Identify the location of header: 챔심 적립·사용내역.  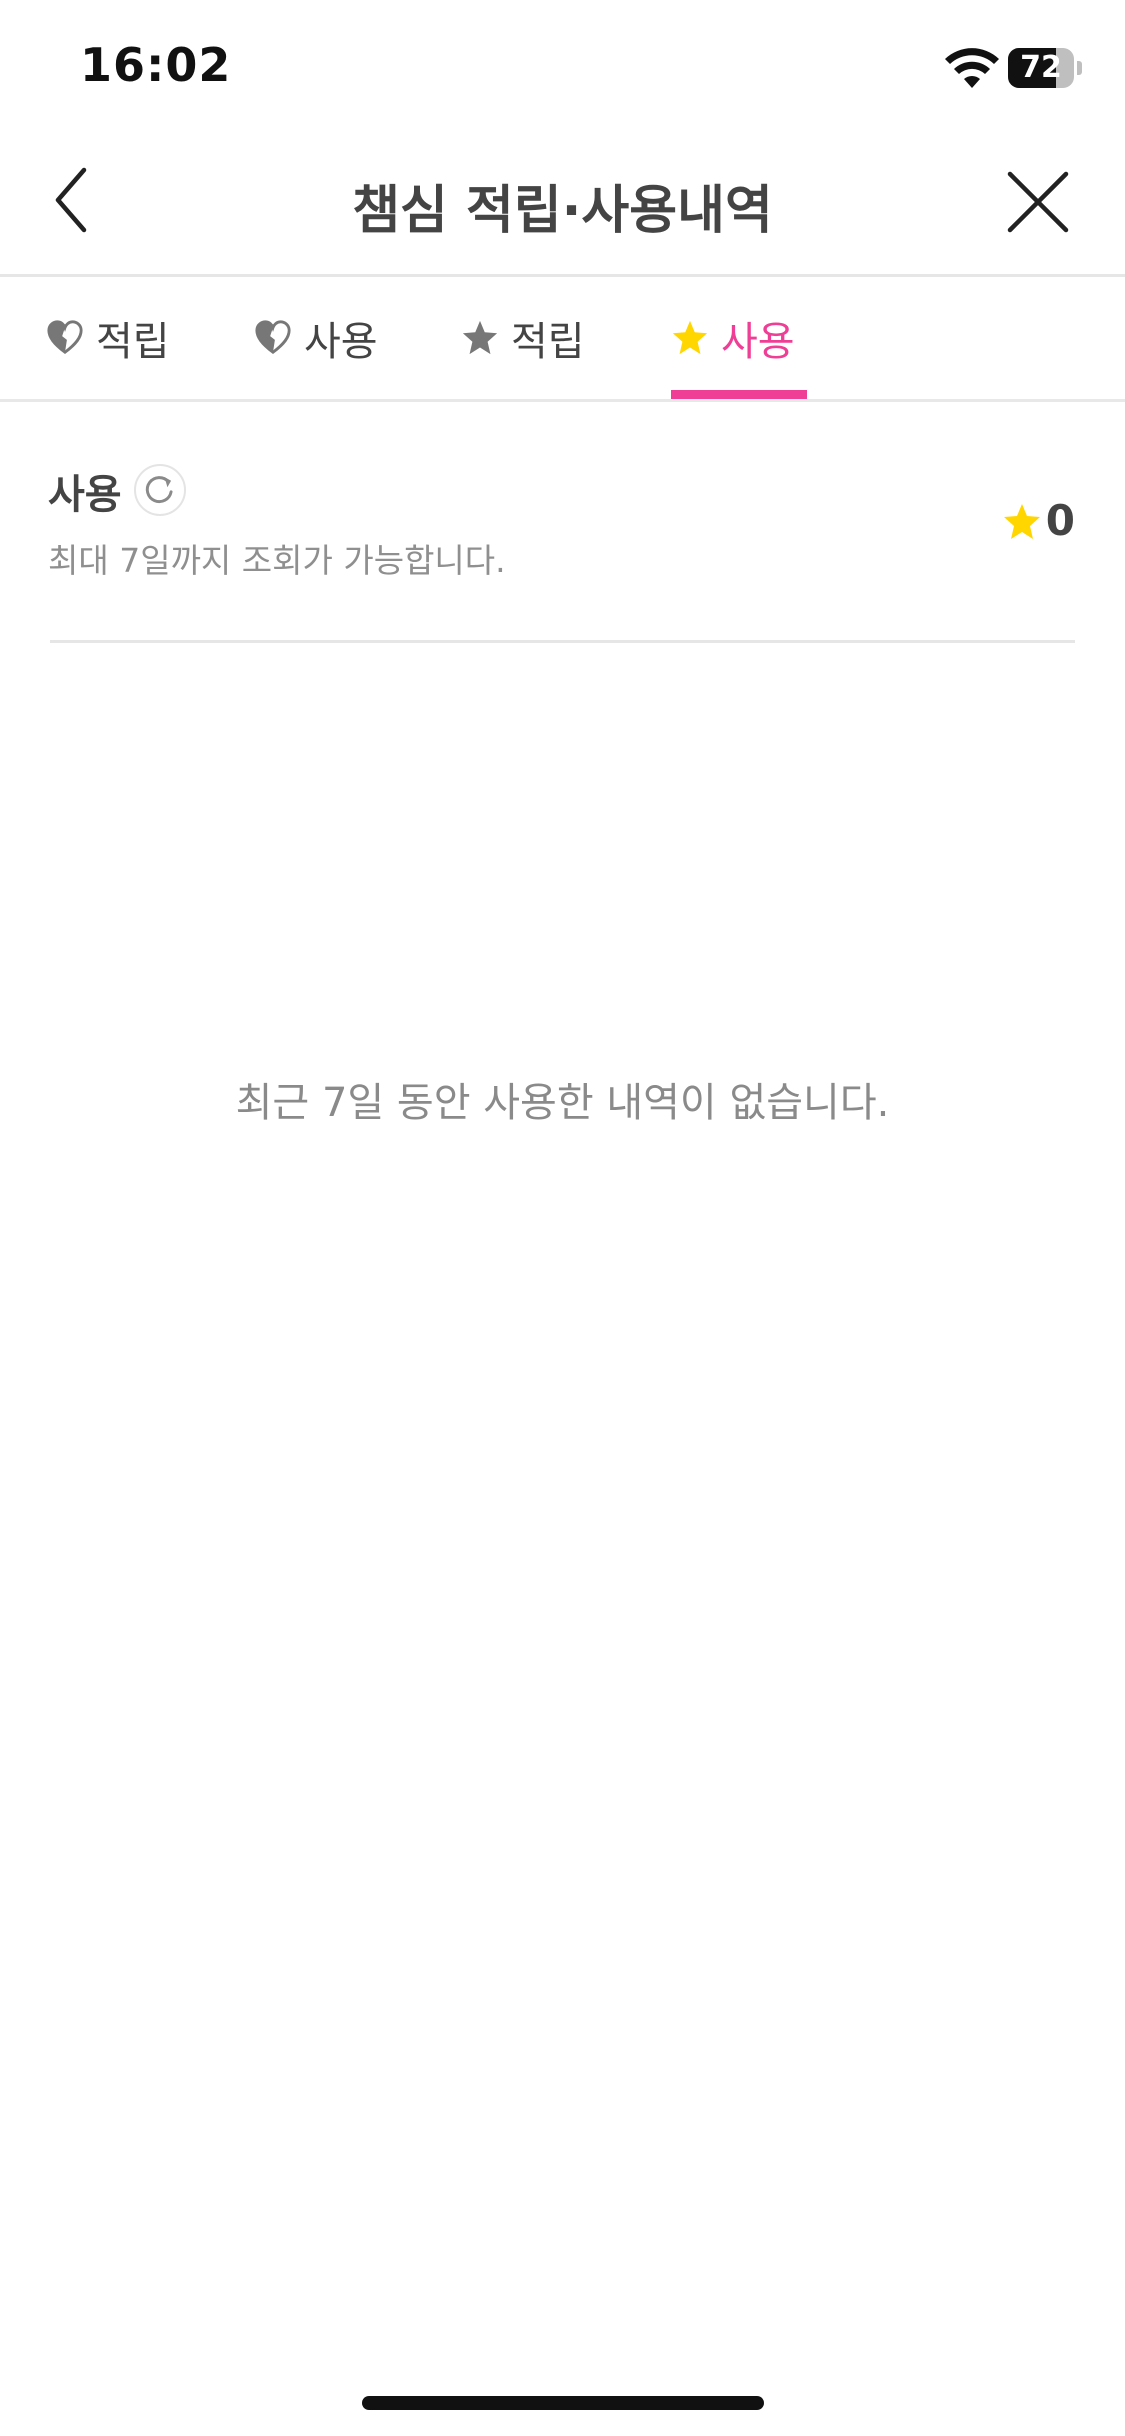
(562, 203).